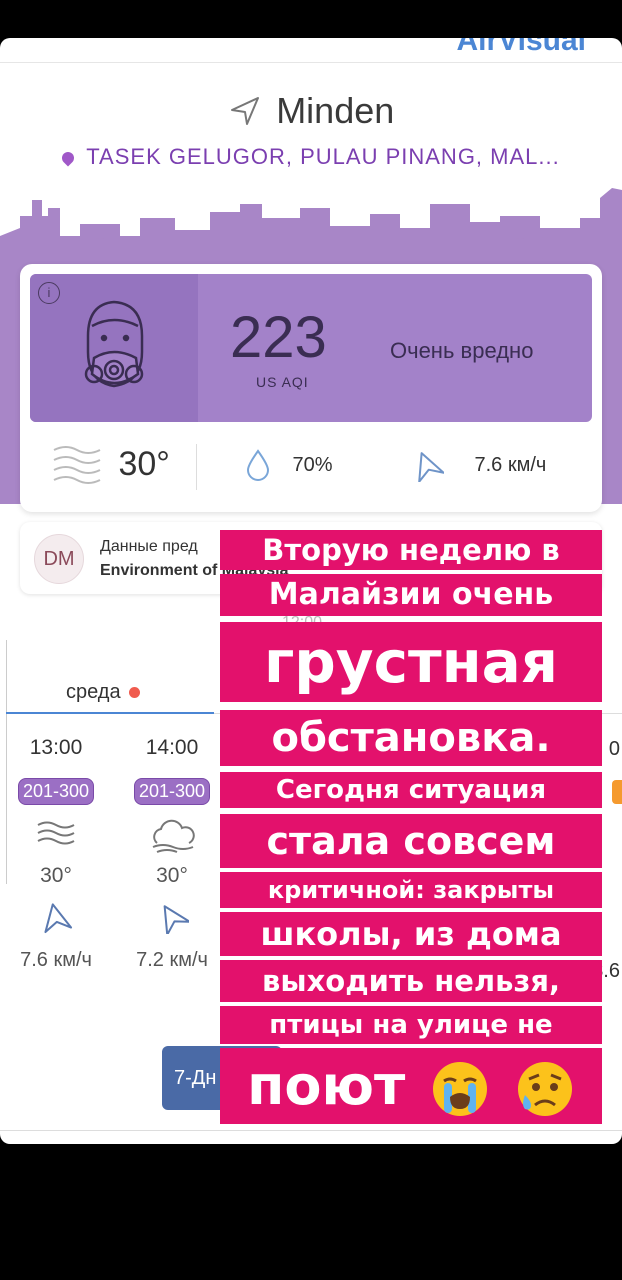 Image resolution: width=622 pixels, height=1280 pixels. What do you see at coordinates (56, 960) in the screenshot?
I see `hour-wind: 7.6 км/ч` at bounding box center [56, 960].